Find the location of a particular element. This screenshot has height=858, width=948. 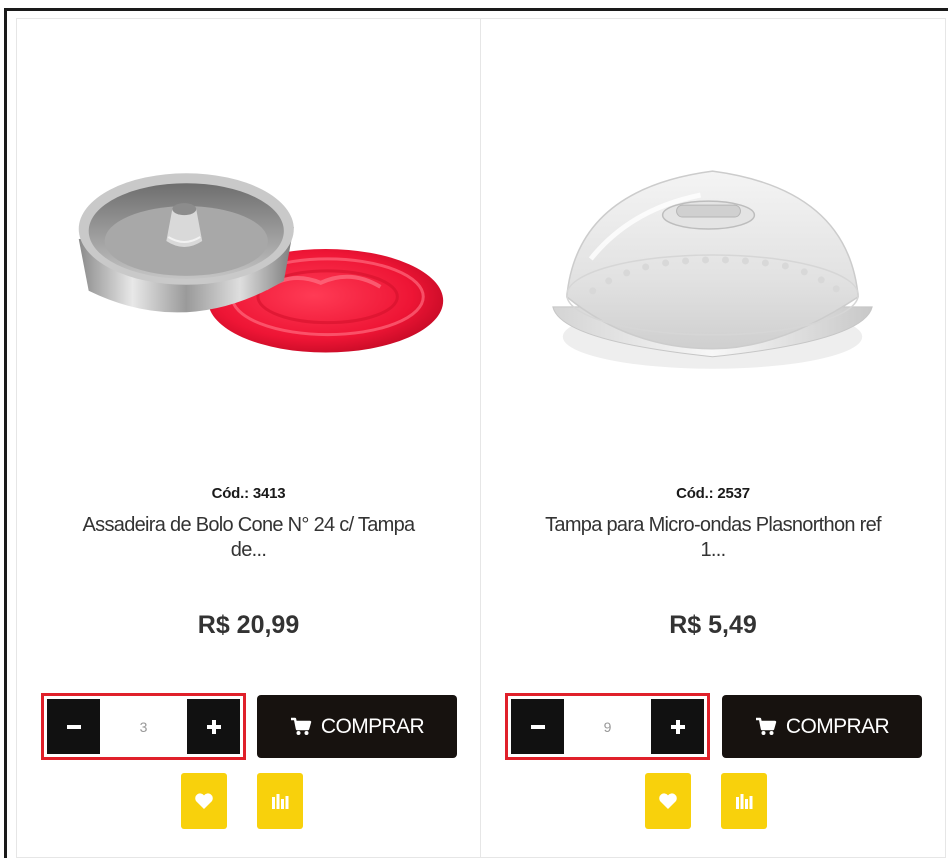

product-price: R$ 20,99 is located at coordinates (248, 625).